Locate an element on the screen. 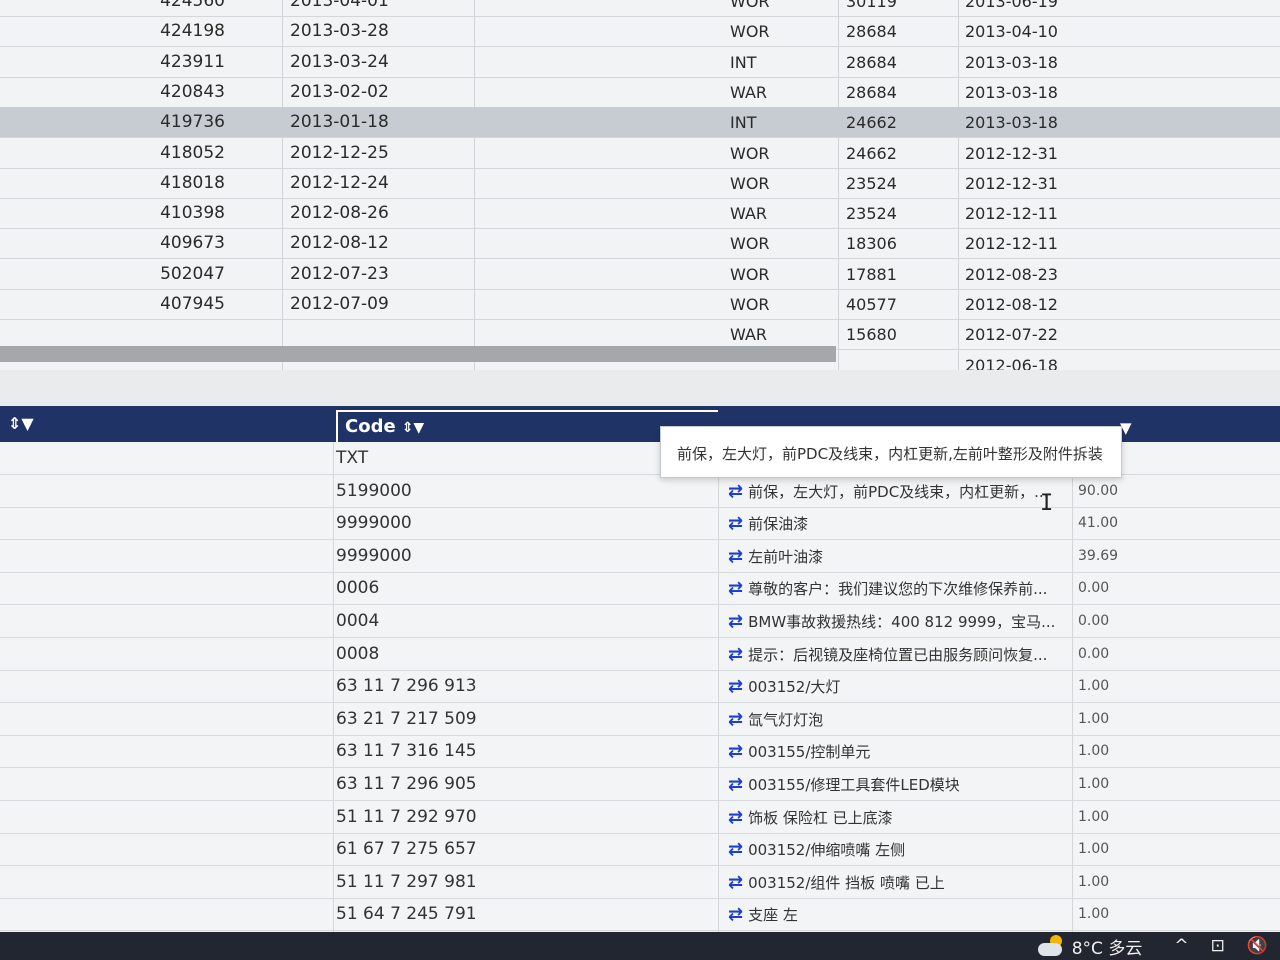 This screenshot has width=1280, height=960. table-row: 51 64 7 245 791 ⇄ 支座 左 1.00 is located at coordinates (640, 915).